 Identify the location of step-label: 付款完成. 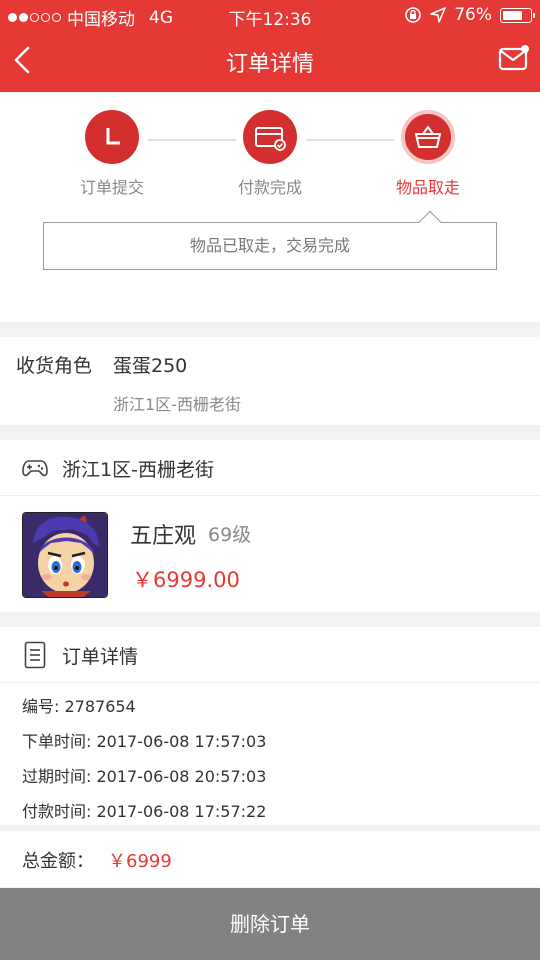
(269, 187).